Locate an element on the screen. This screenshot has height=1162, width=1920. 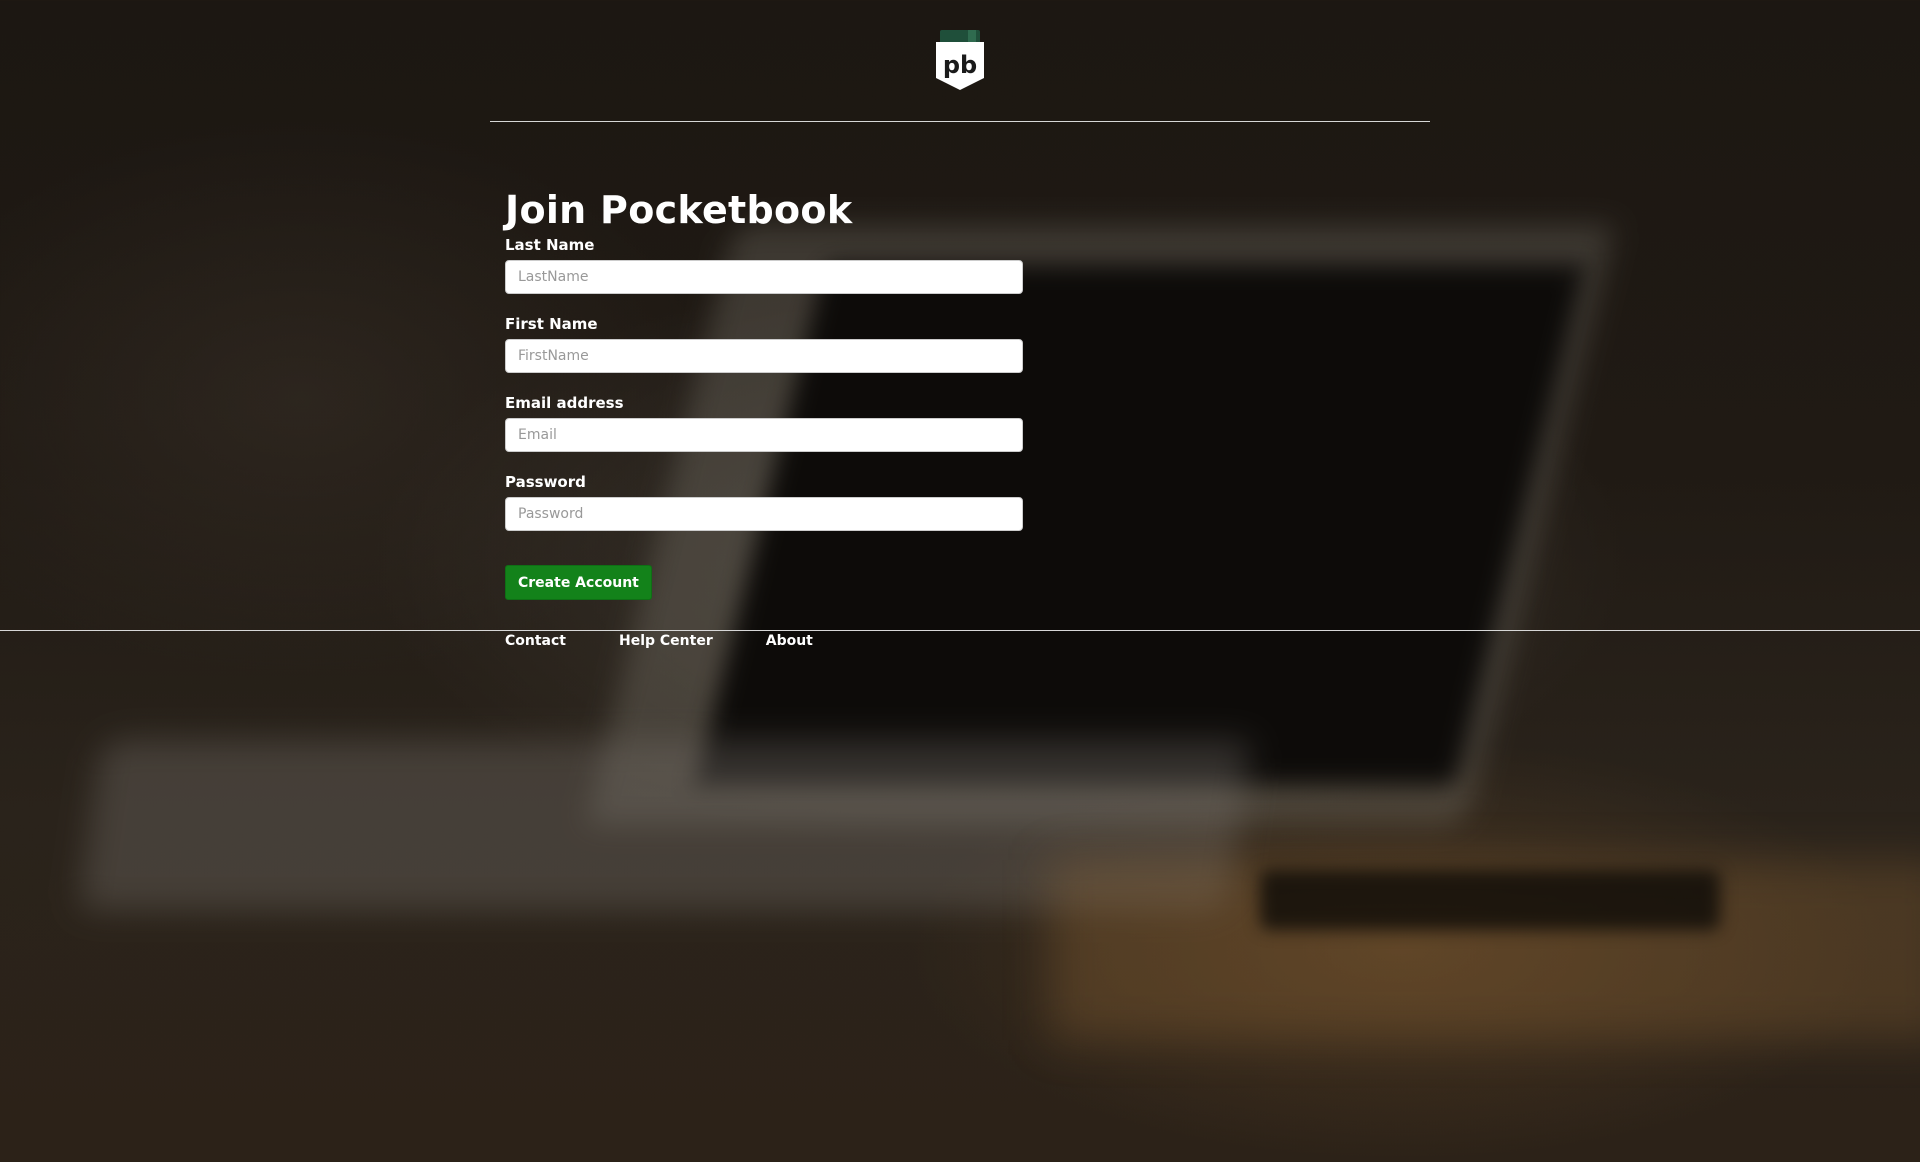
email-label: Email address is located at coordinates (564, 403).